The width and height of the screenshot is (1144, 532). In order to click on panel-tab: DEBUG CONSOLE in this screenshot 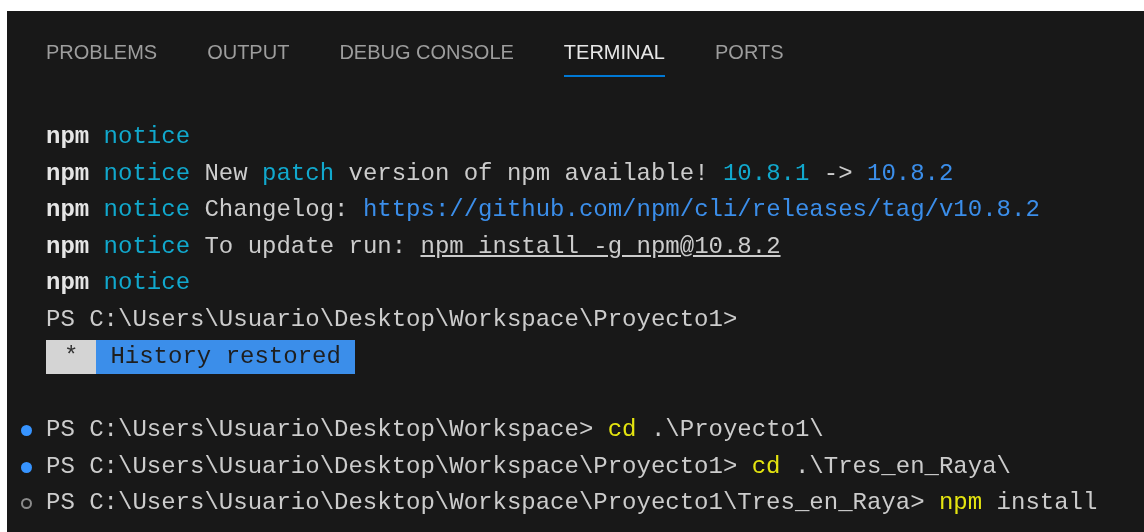, I will do `click(426, 57)`.